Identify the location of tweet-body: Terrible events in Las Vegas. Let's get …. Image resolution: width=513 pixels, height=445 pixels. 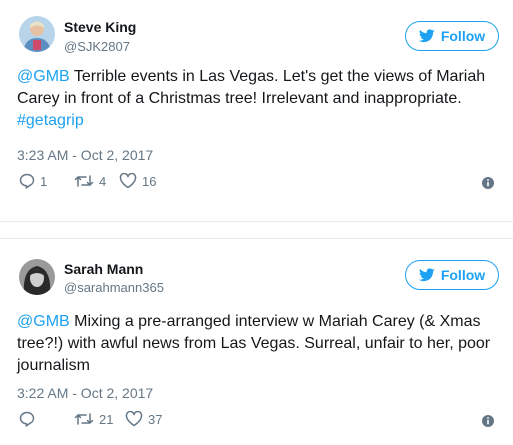
(251, 87).